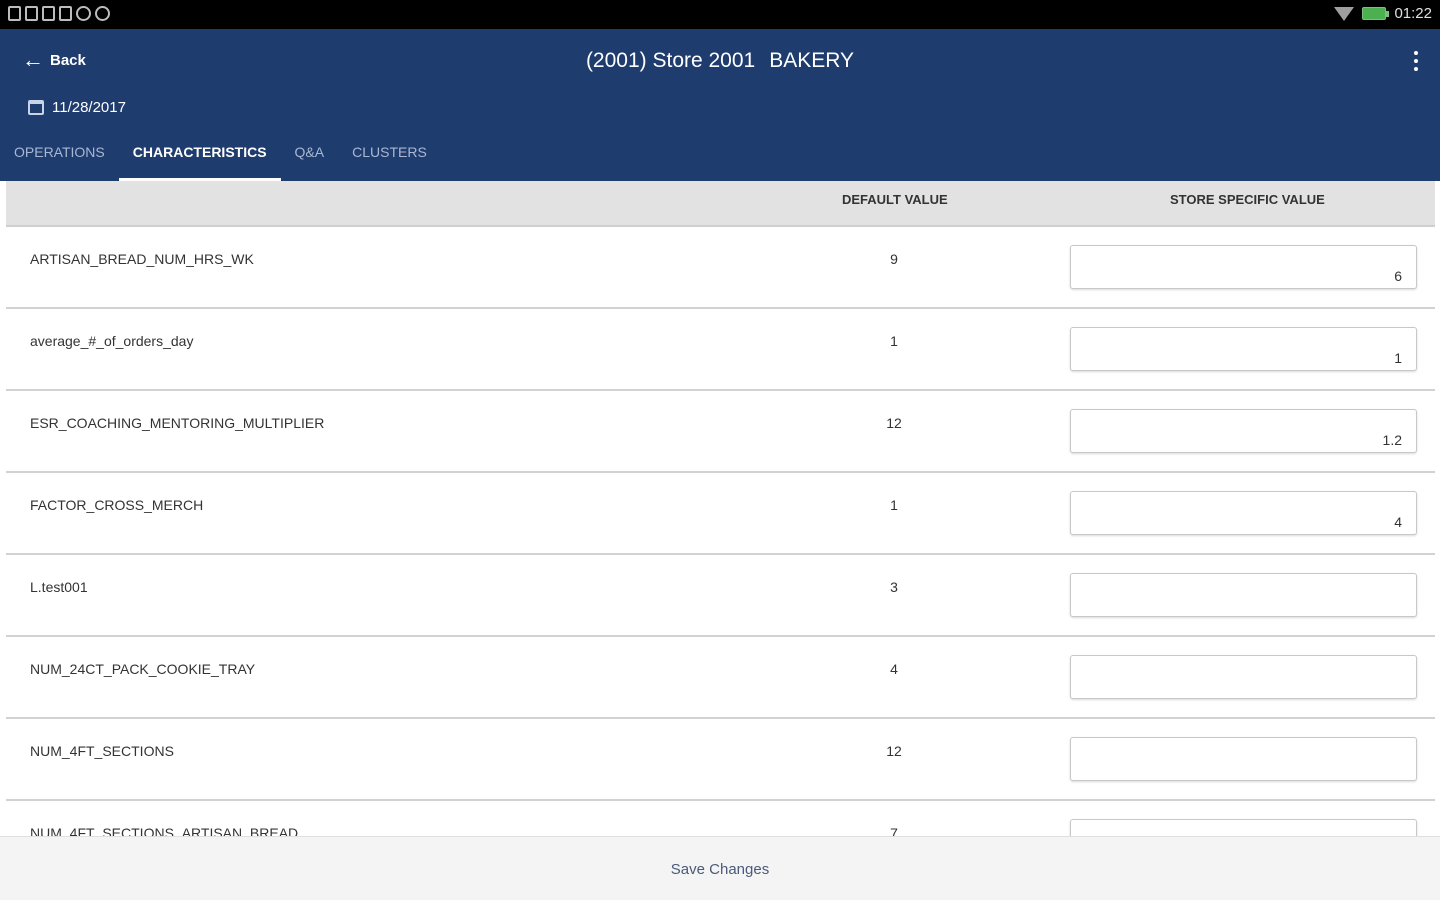 The image size is (1440, 900). What do you see at coordinates (720, 204) in the screenshot?
I see `table-header: DEFAULT VALUE STORE SPECIFIC VALUE` at bounding box center [720, 204].